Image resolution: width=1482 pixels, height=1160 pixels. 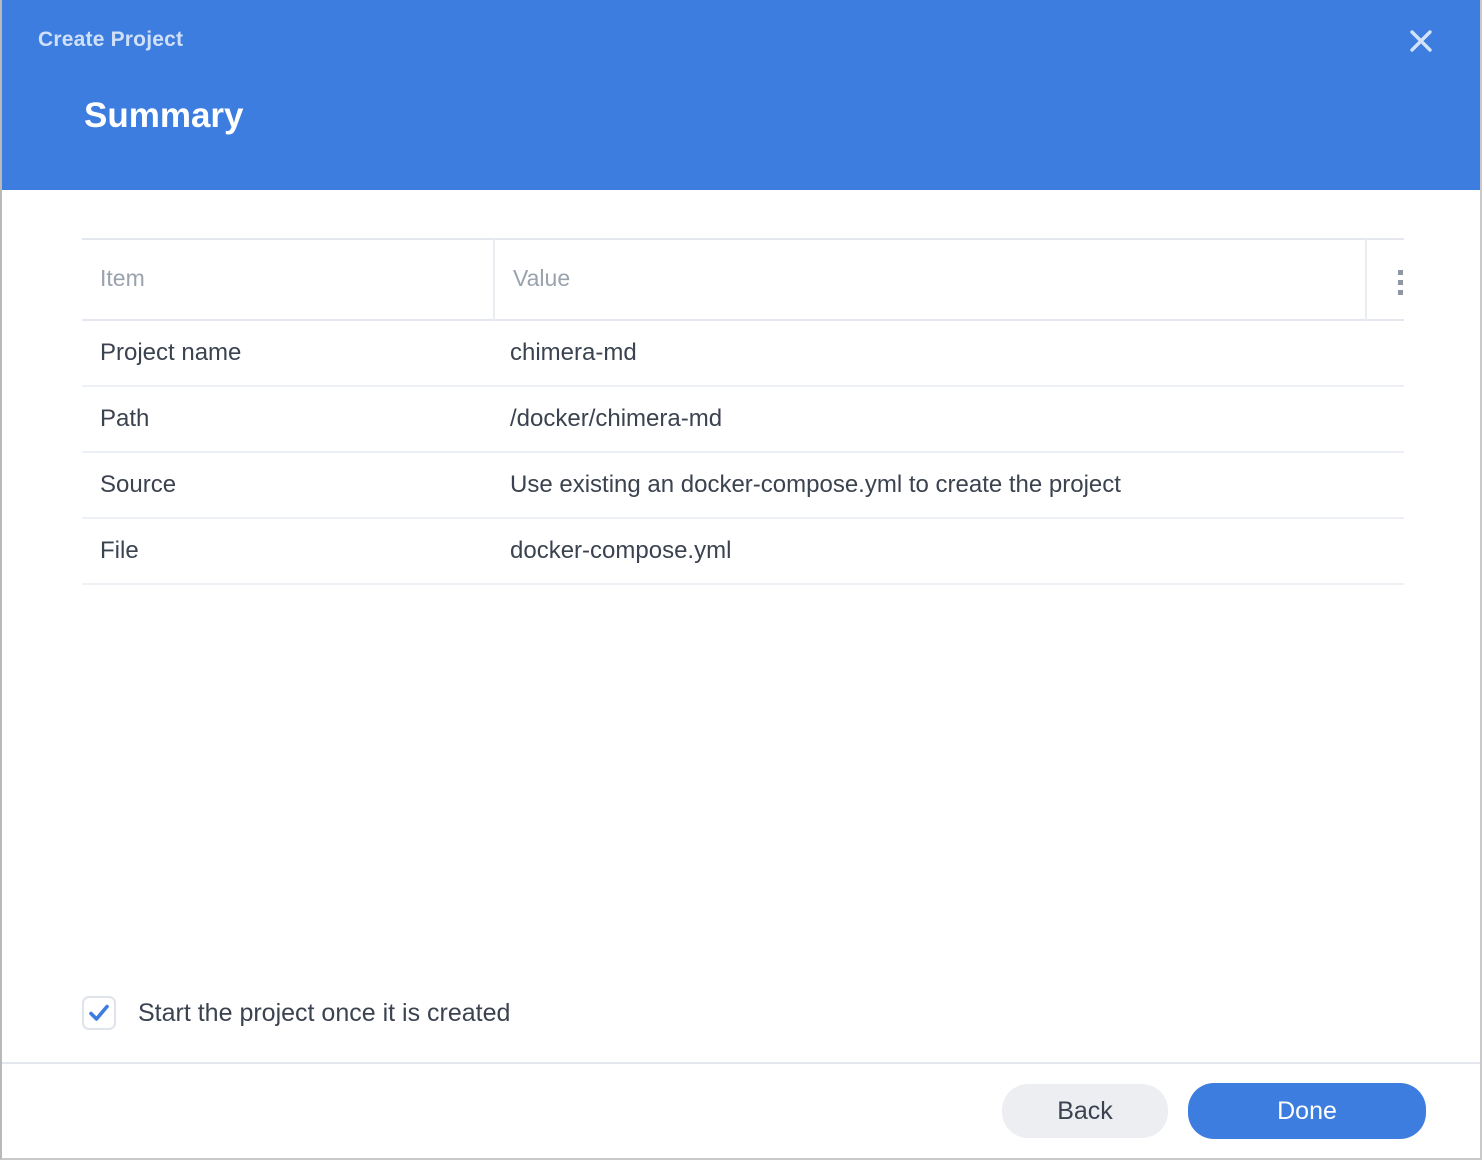 I want to click on column-options-header, so click(x=1385, y=279).